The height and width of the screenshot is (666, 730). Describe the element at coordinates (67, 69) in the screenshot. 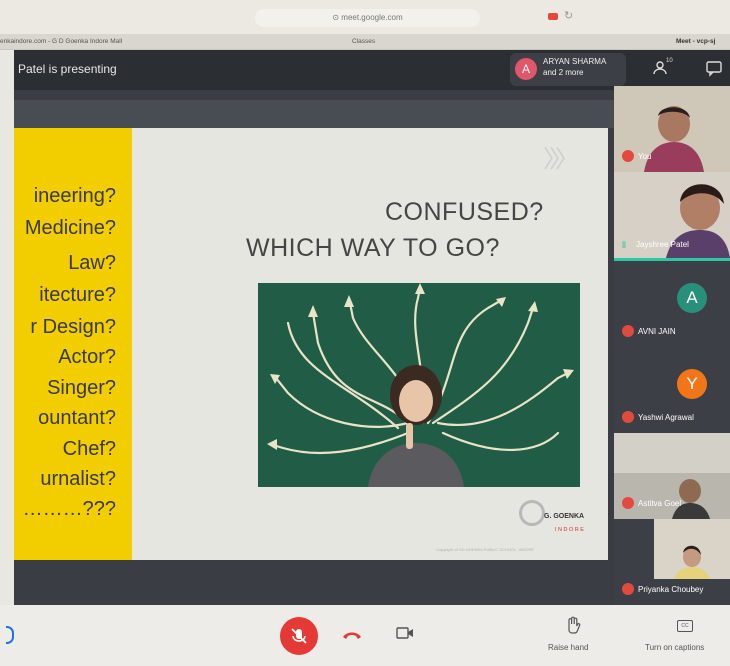

I see `presenting-label: Patel is presenting` at that location.